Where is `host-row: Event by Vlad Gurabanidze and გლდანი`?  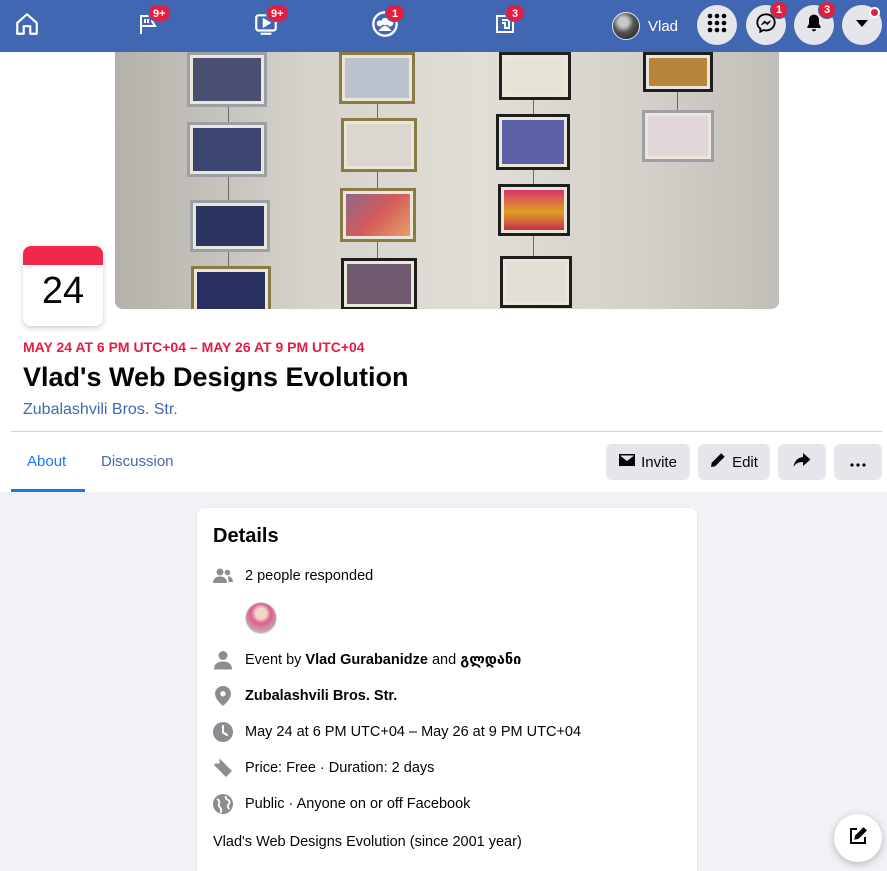
host-row: Event by Vlad Gurabanidze and გლდანი is located at coordinates (367, 660).